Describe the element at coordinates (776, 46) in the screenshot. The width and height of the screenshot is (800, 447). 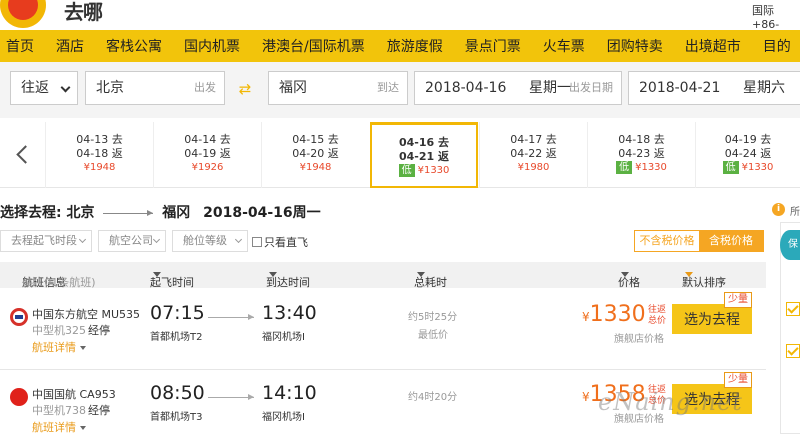
I see `nav-item-destination: 目的` at that location.